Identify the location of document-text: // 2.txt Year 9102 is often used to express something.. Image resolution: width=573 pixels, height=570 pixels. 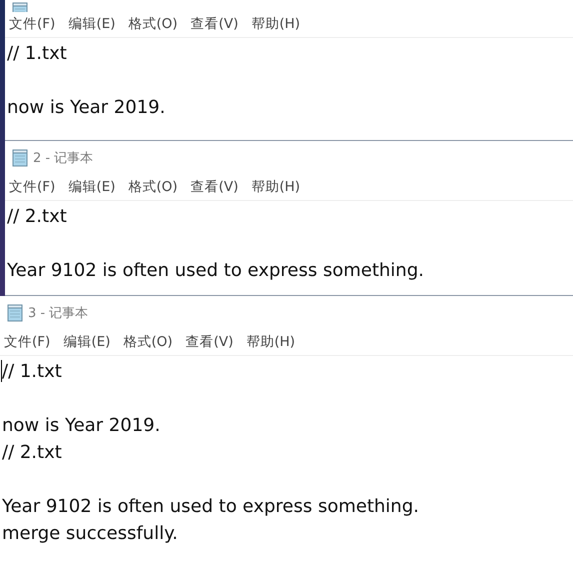
(215, 243).